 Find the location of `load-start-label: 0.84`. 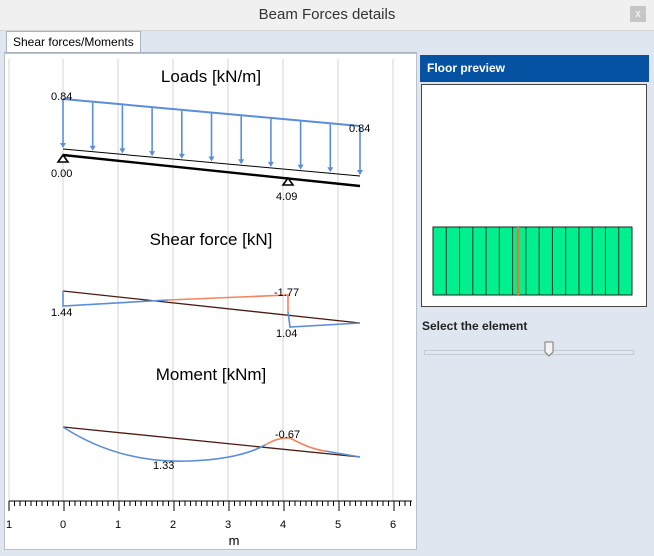

load-start-label: 0.84 is located at coordinates (61, 97).